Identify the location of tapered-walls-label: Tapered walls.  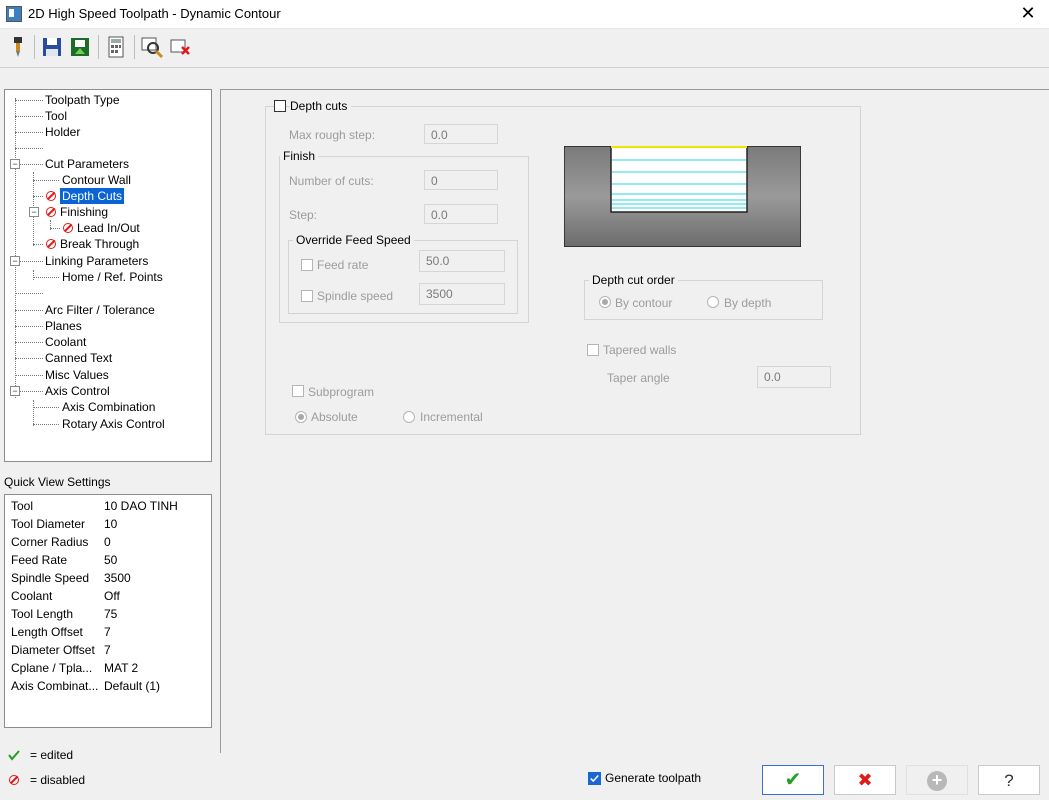
(640, 350).